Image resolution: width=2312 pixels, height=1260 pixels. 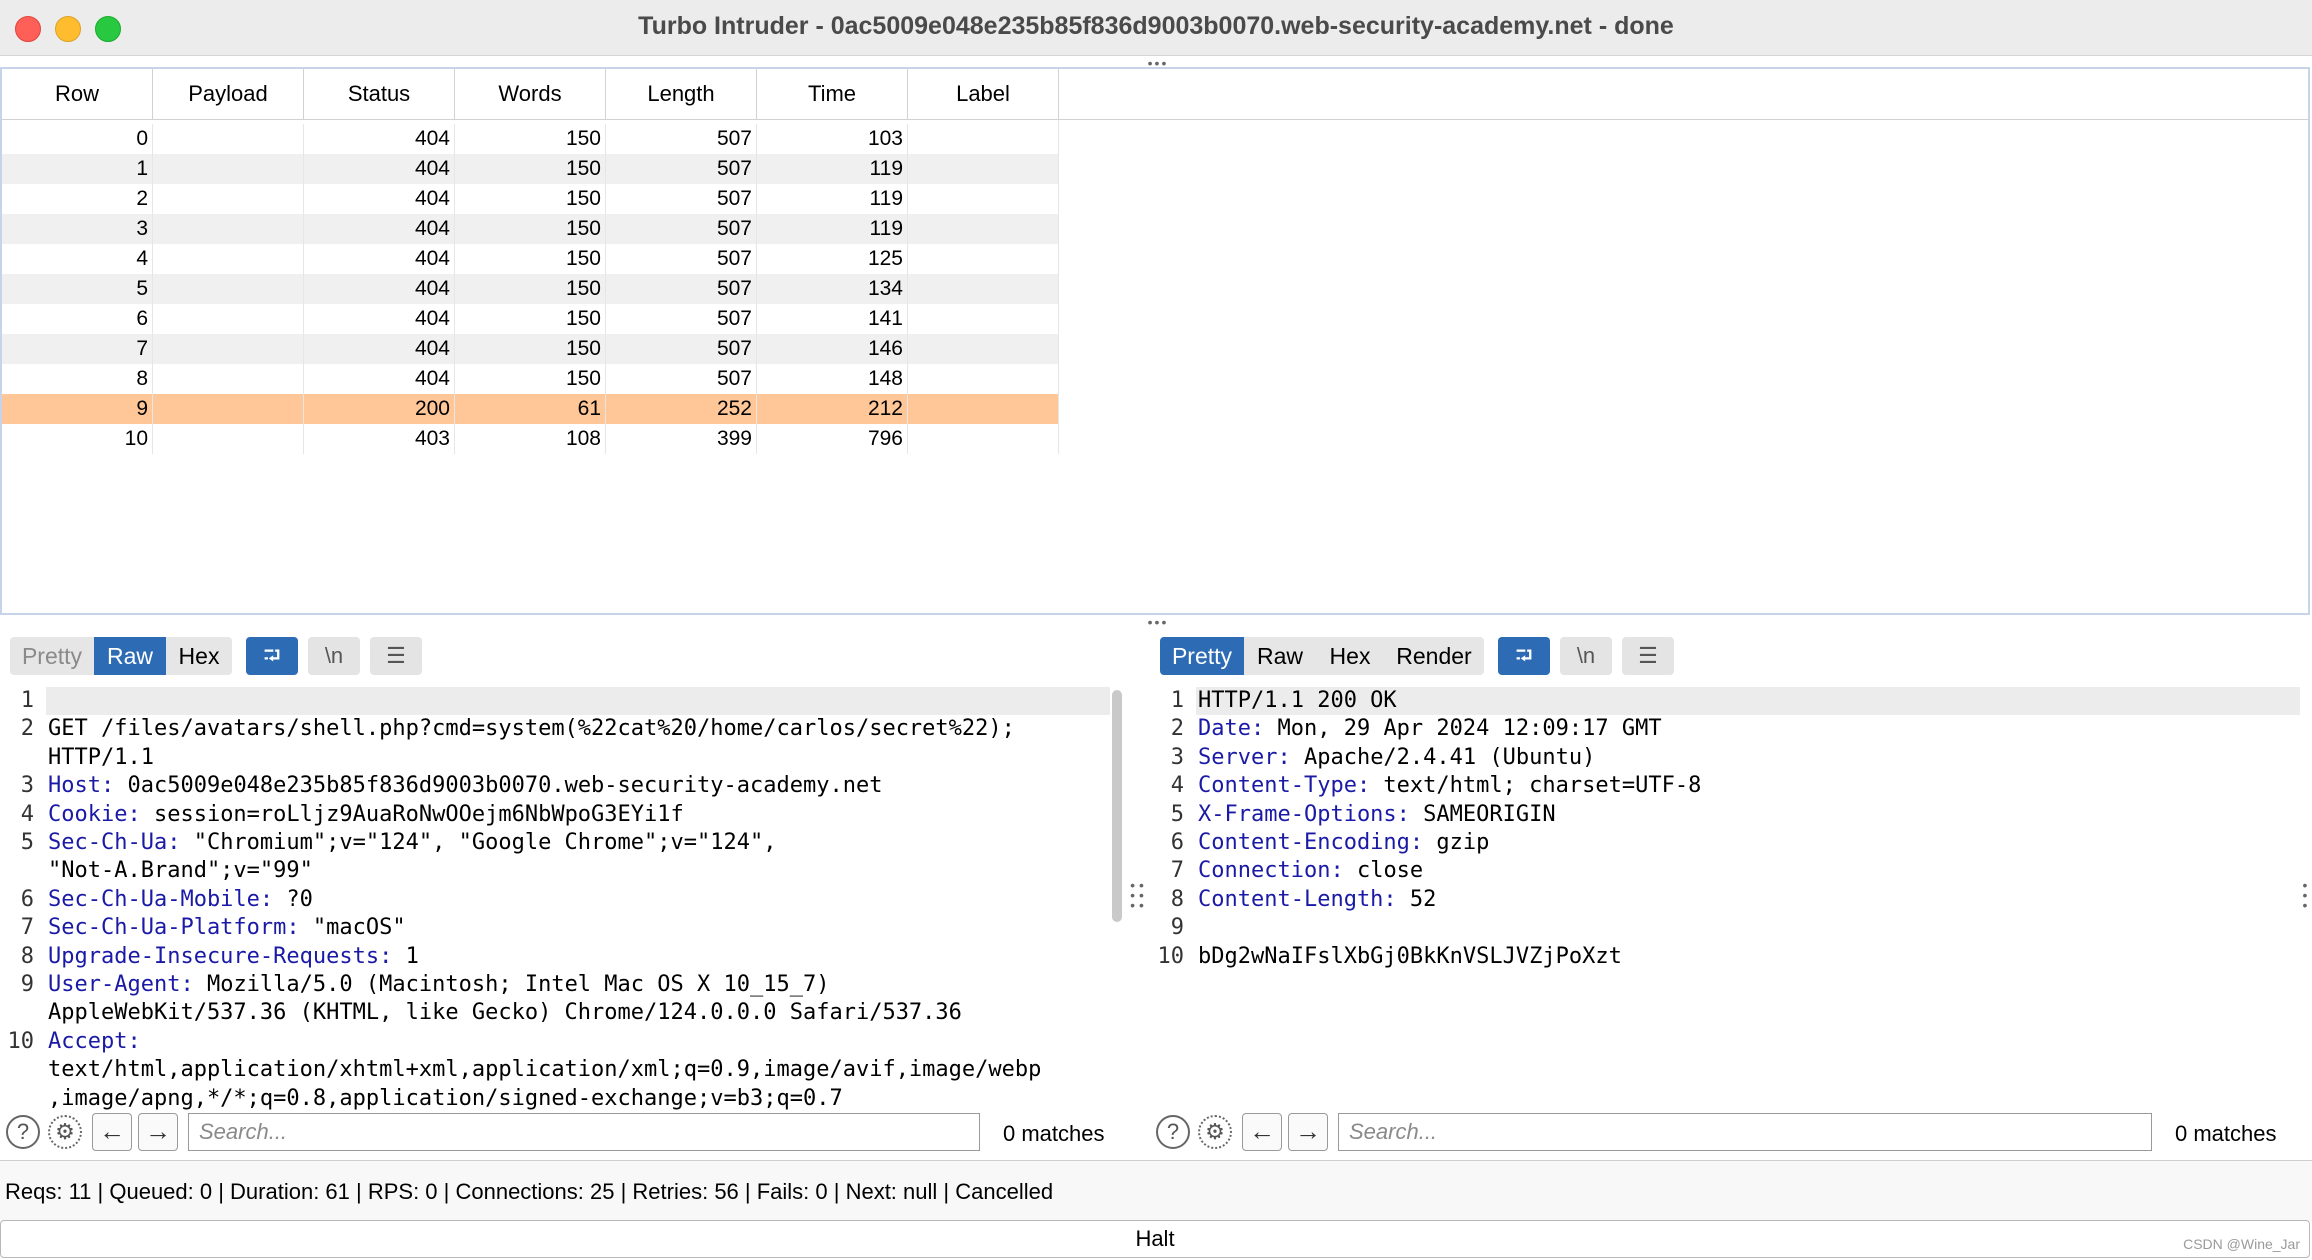 What do you see at coordinates (272, 656) in the screenshot?
I see `request-wrap-lines-icon: ⮒` at bounding box center [272, 656].